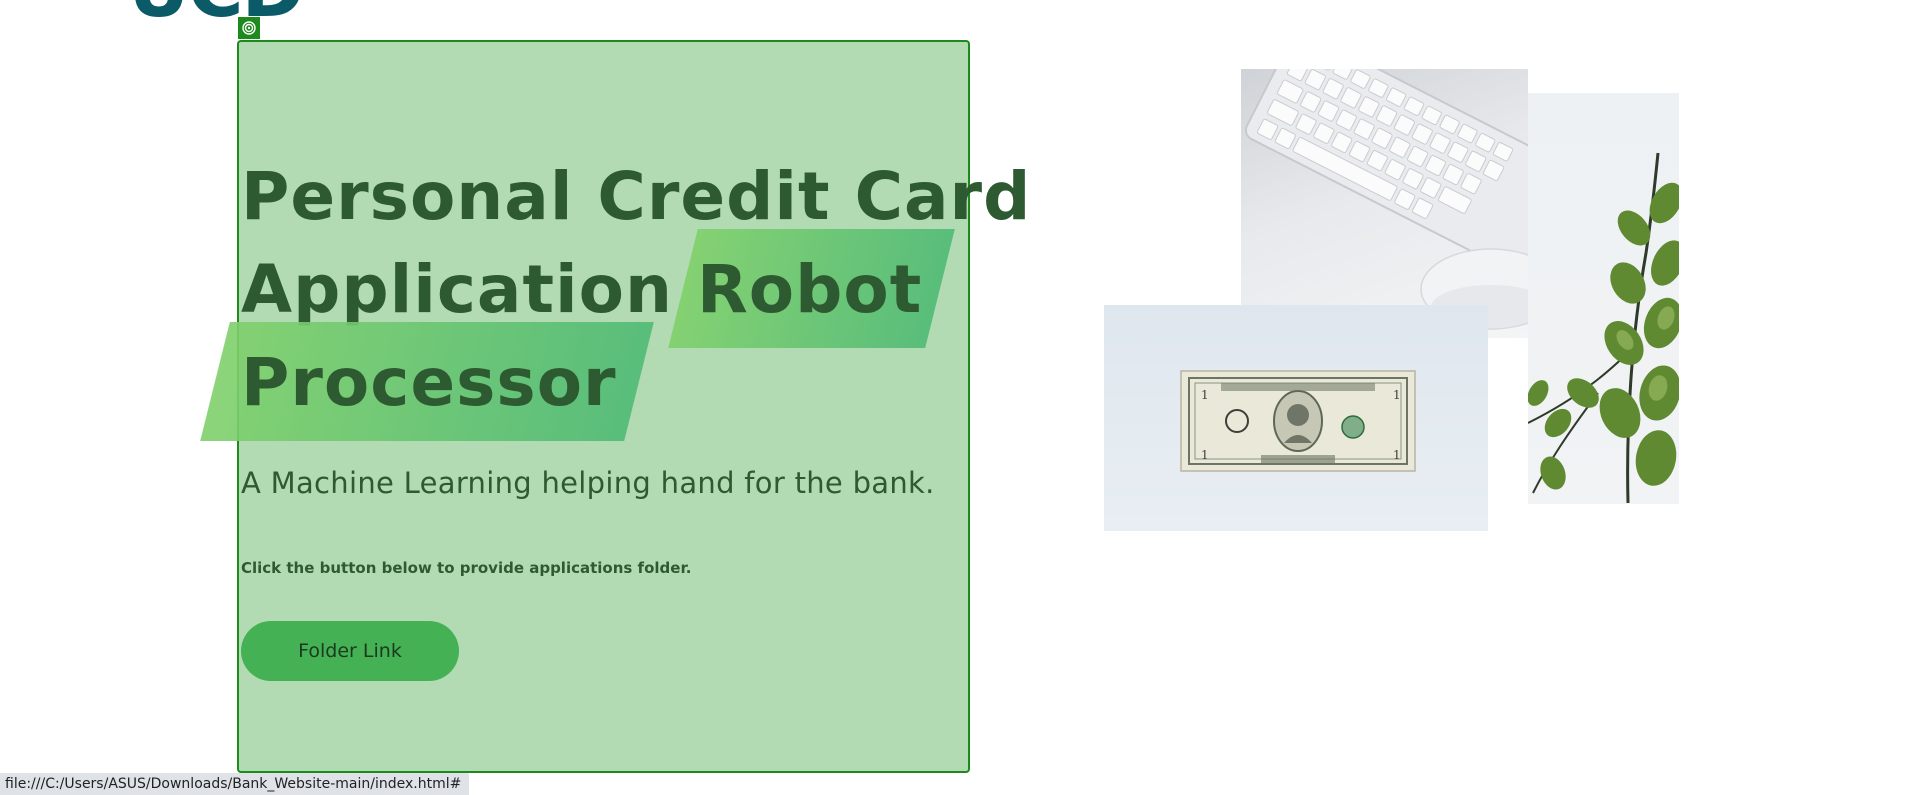 This screenshot has width=1920, height=795. Describe the element at coordinates (249, 28) in the screenshot. I see `inspector-target-icon` at that location.